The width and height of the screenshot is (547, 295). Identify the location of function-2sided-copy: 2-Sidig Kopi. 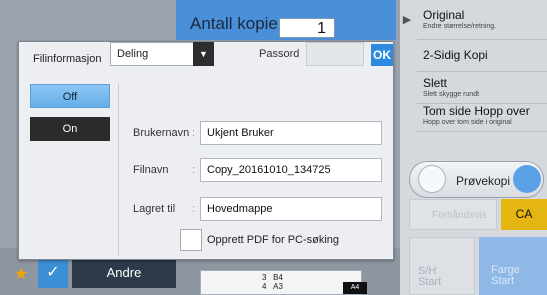
(482, 58).